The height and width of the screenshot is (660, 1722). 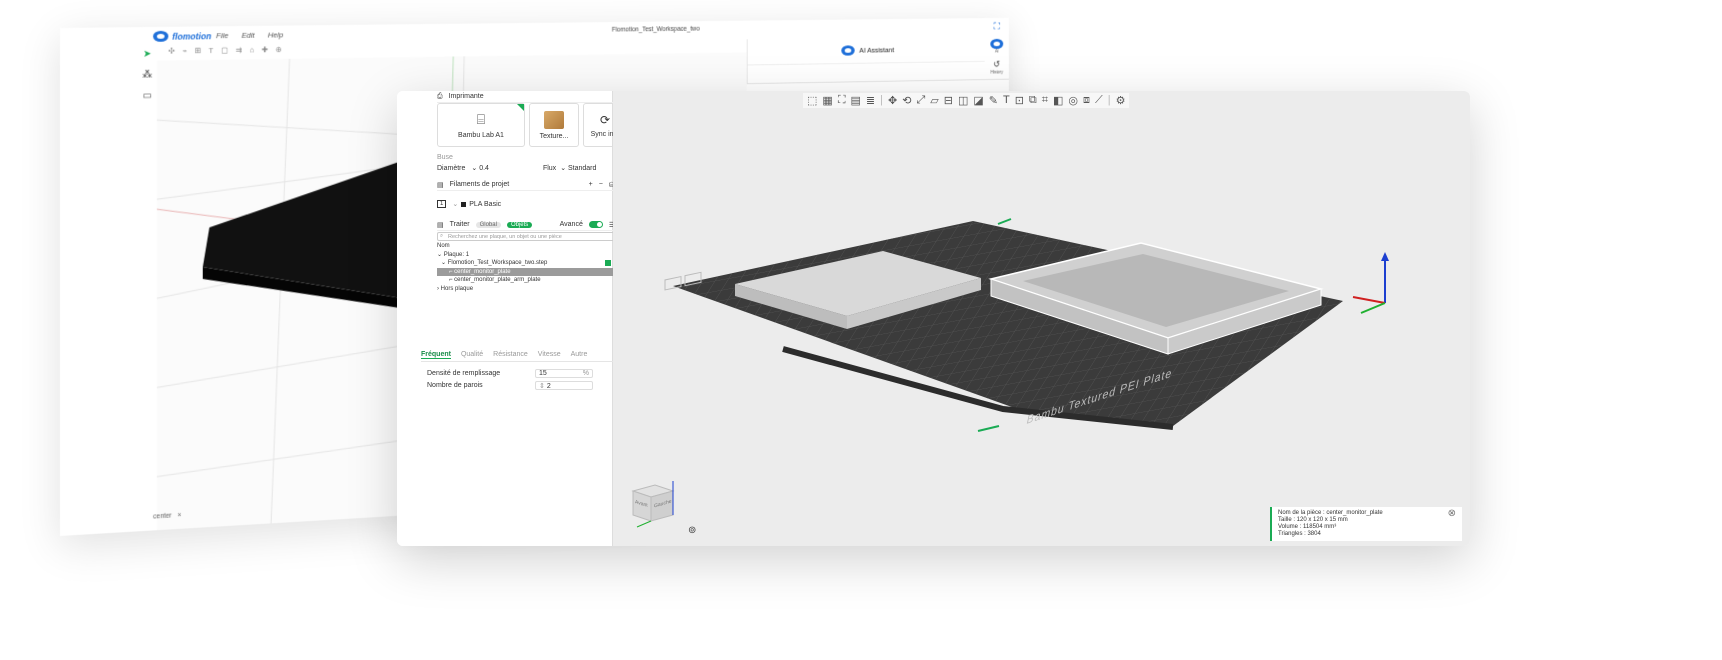 I want to click on filament-index: 1, so click(x=441, y=204).